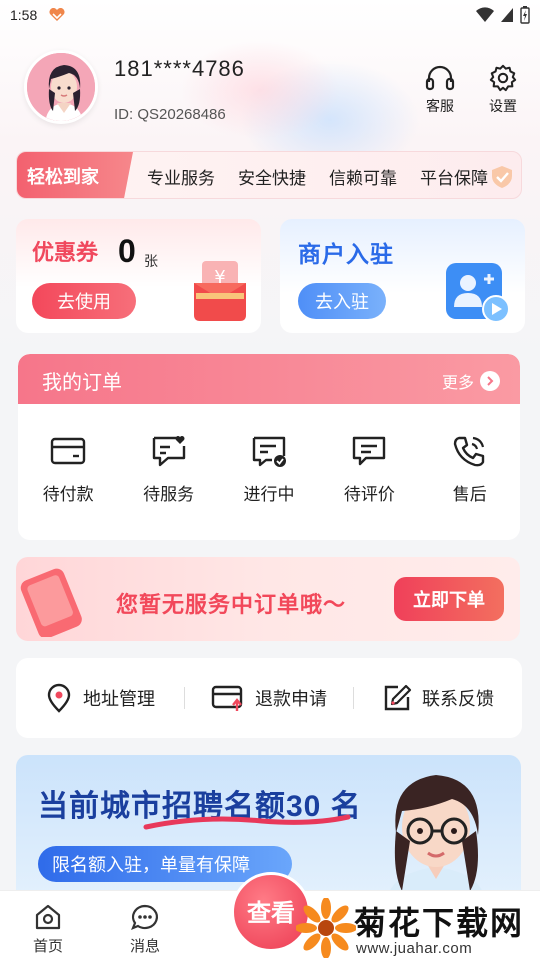  Describe the element at coordinates (402, 276) in the screenshot. I see `merchant-card: 商户入驻 去入驻` at that location.